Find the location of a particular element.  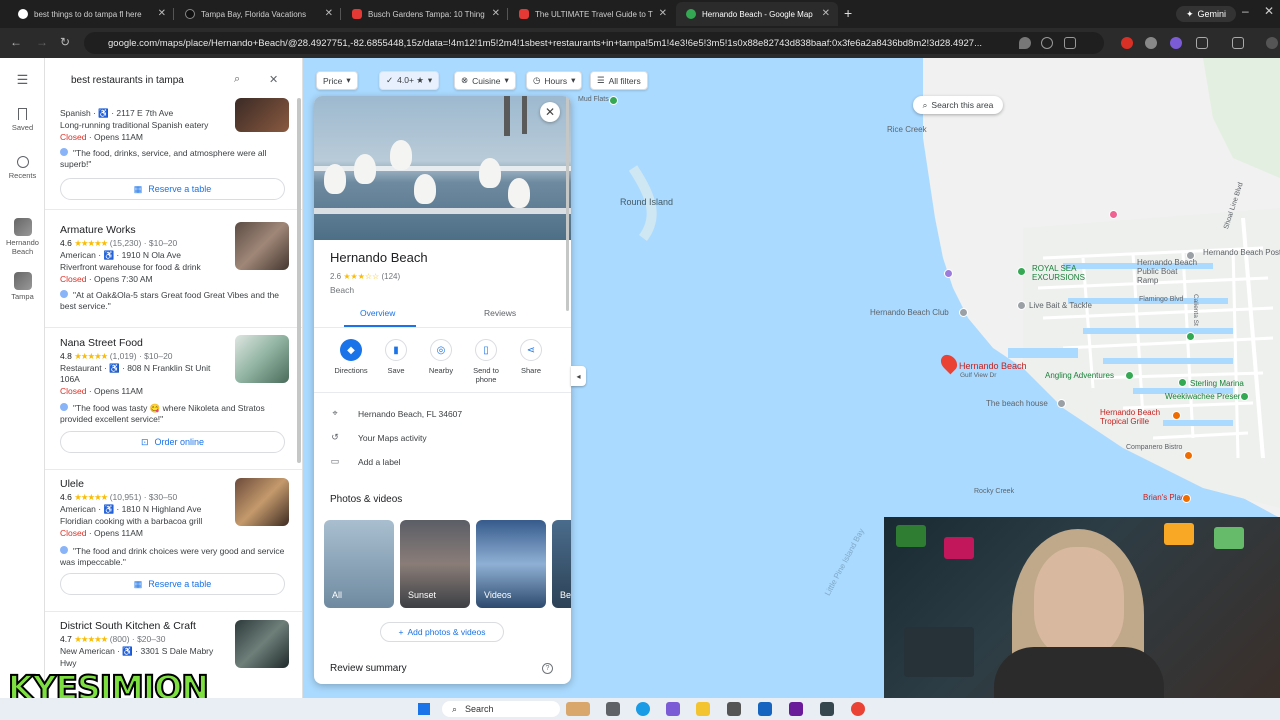

map-label-rice-creek: Rice Creek is located at coordinates (907, 129).